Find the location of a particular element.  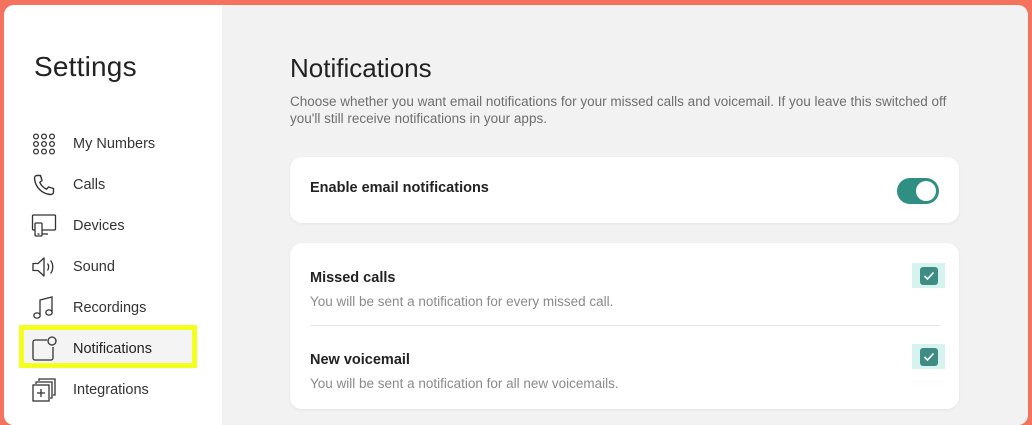

music-note-icon is located at coordinates (44, 308).